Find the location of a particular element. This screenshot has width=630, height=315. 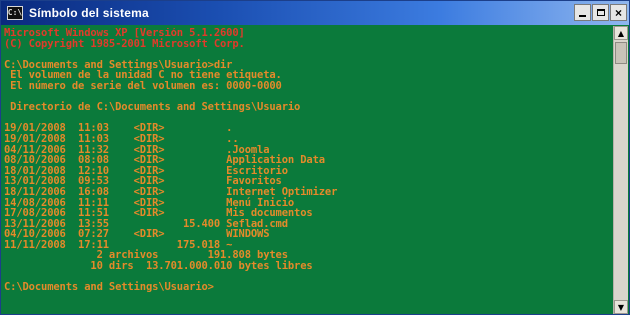

scroll-down-icon: ▼ is located at coordinates (621, 307).